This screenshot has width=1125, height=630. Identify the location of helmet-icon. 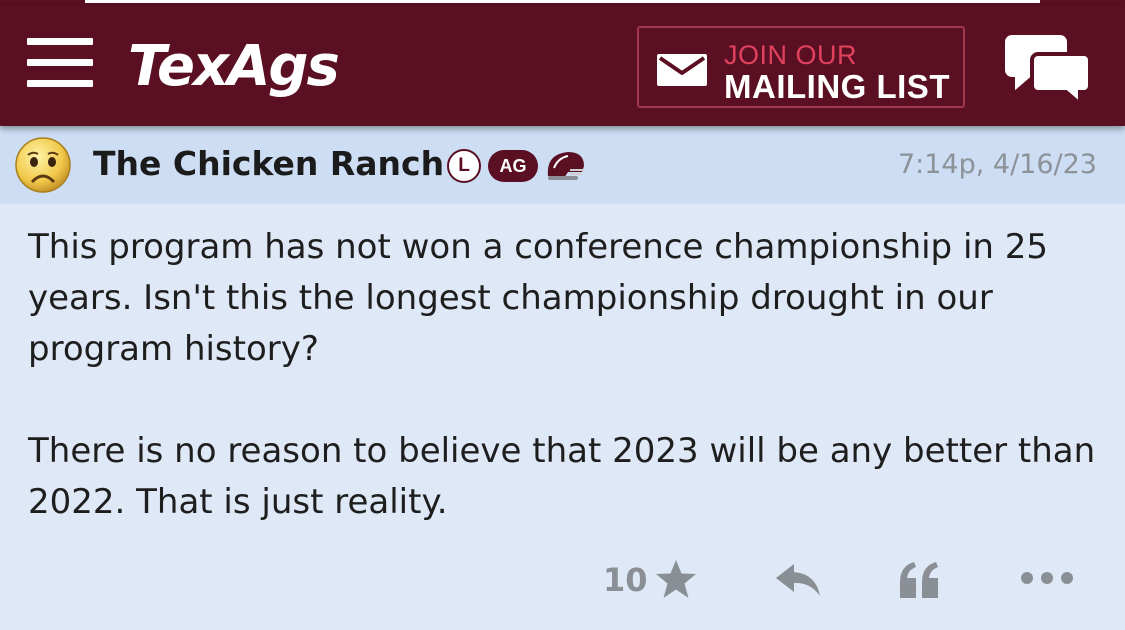
(565, 166).